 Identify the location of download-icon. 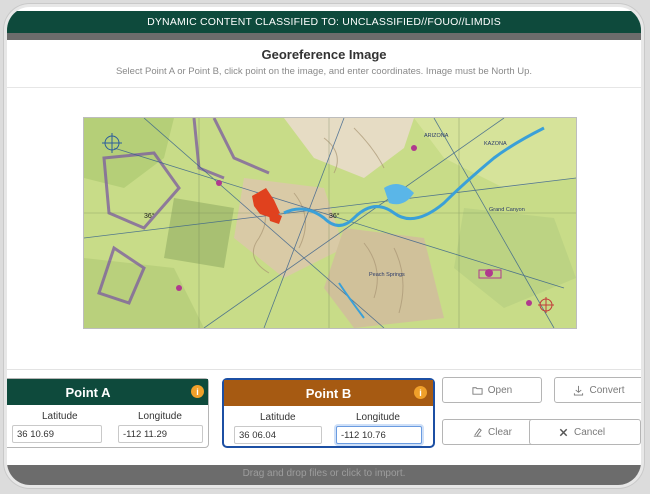
(579, 390).